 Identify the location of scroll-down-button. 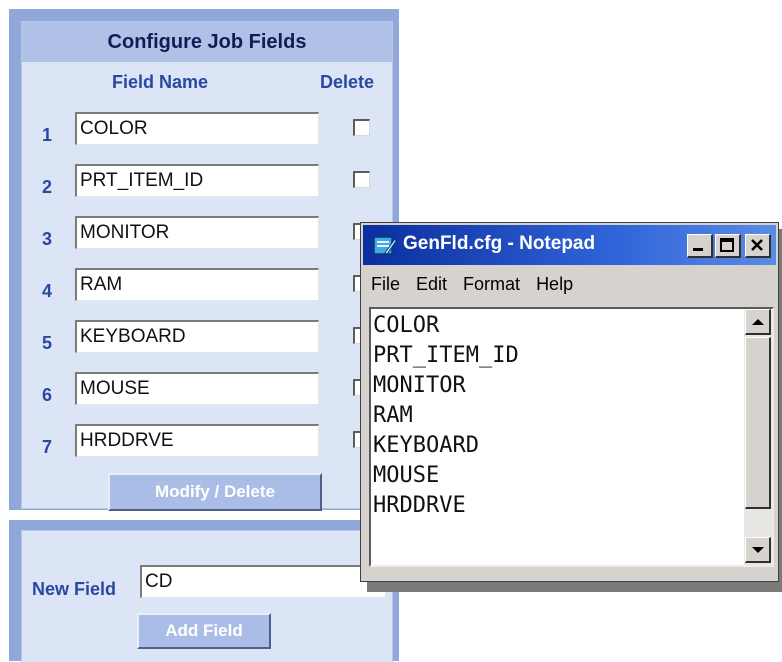
(758, 550).